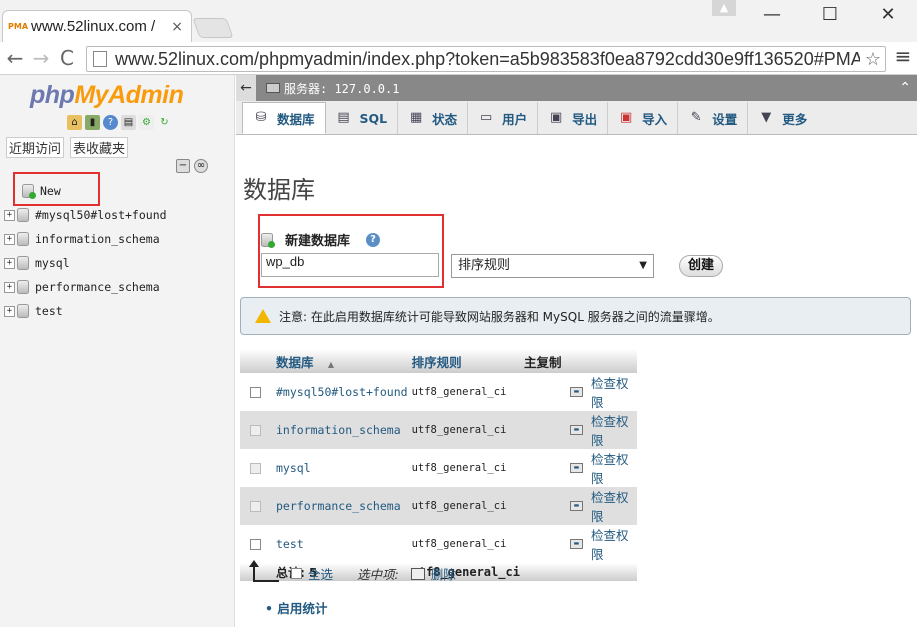  What do you see at coordinates (97, 26) in the screenshot?
I see `browser-tab: PMA www.52linux.com / ×` at bounding box center [97, 26].